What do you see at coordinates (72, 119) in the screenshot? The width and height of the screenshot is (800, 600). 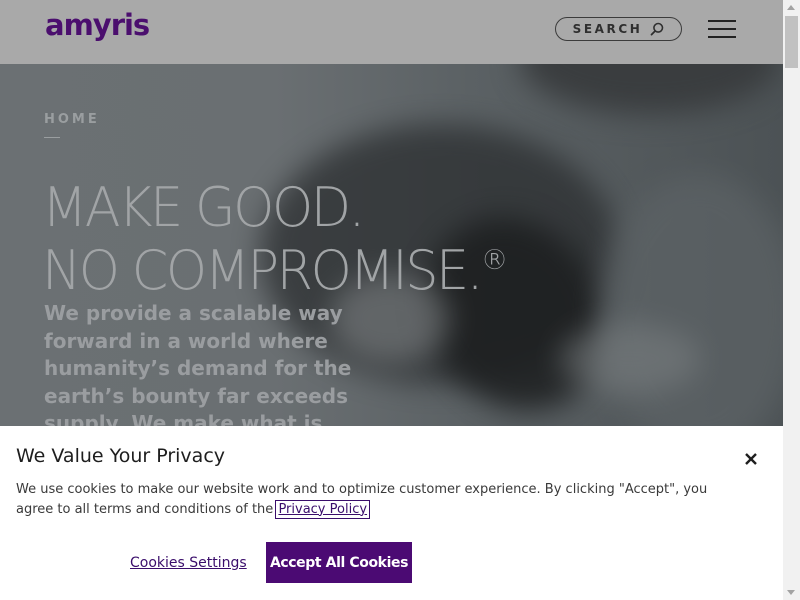 I see `breadcrumb: HOME` at bounding box center [72, 119].